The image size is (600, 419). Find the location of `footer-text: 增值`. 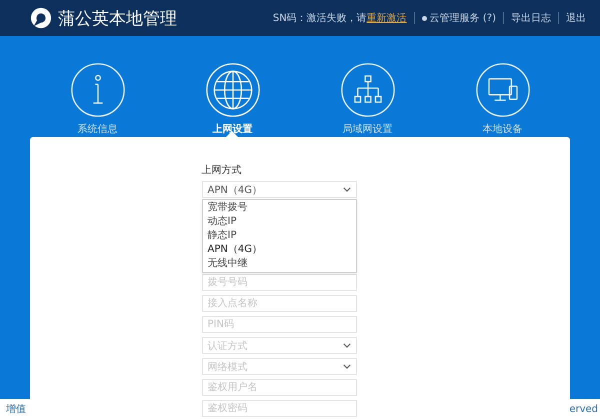

footer-text: 增值 is located at coordinates (16, 409).